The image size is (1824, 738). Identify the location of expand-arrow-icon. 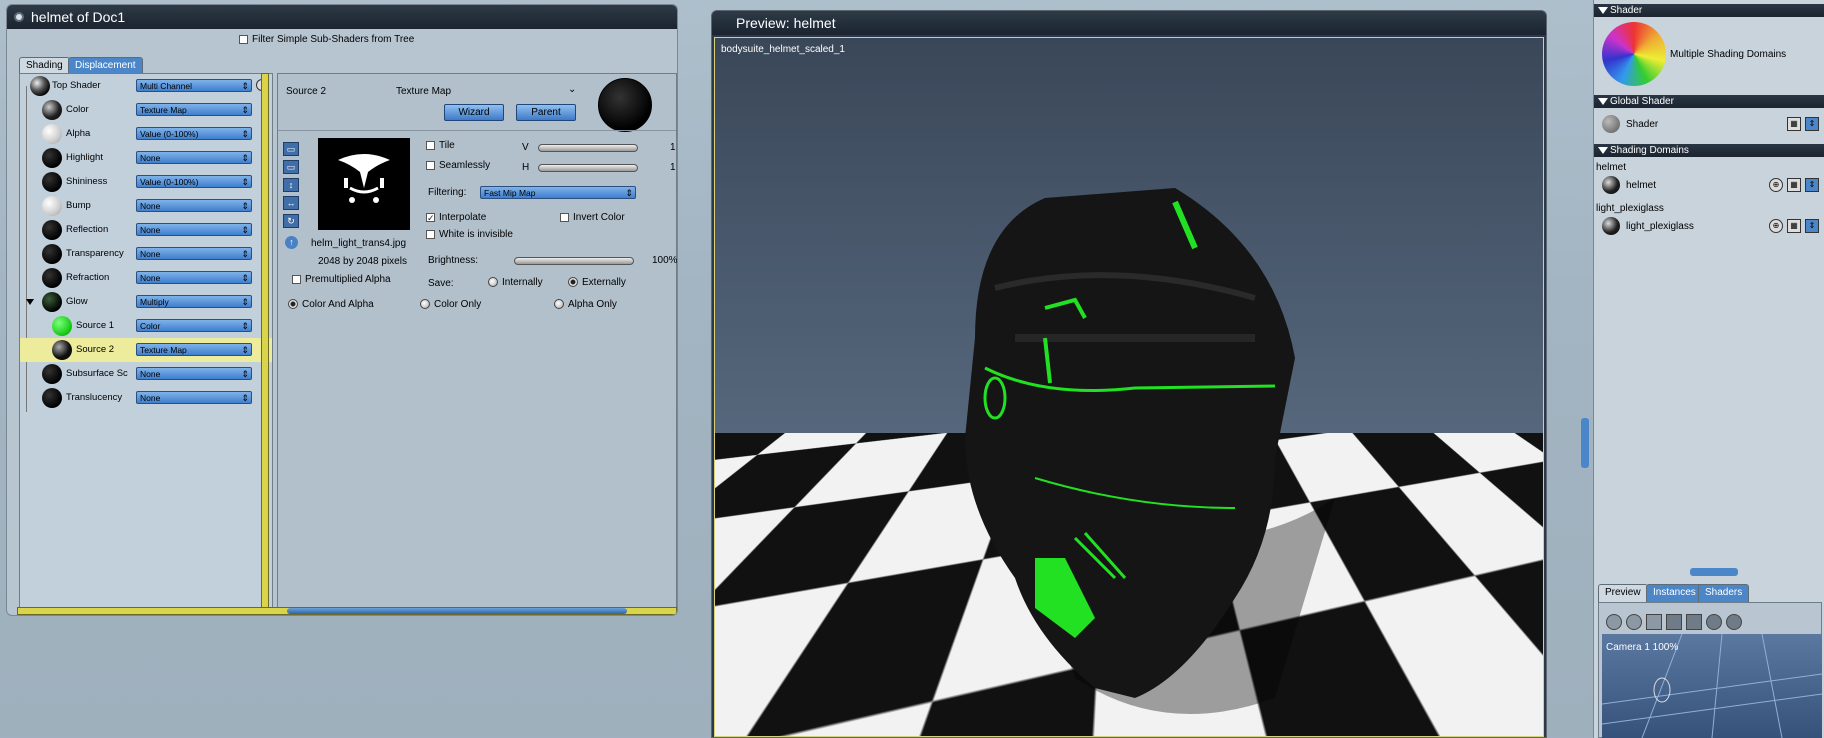
(30, 302).